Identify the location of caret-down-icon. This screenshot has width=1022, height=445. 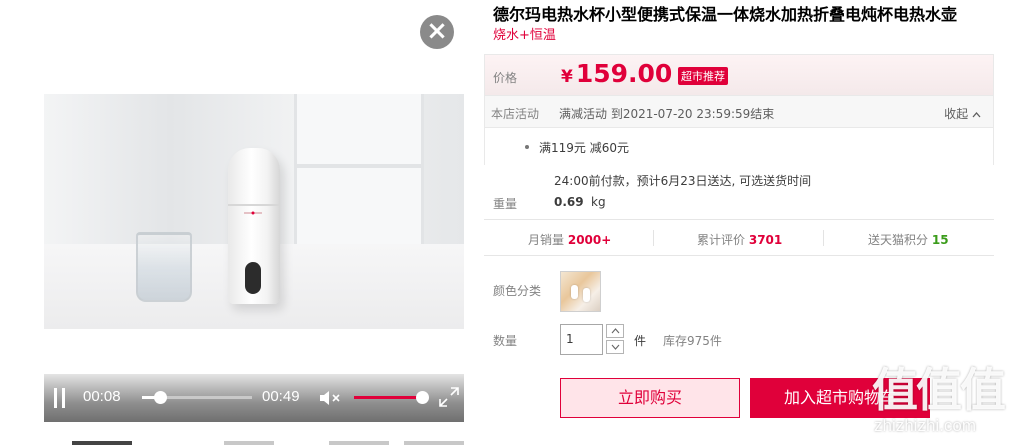
(615, 347).